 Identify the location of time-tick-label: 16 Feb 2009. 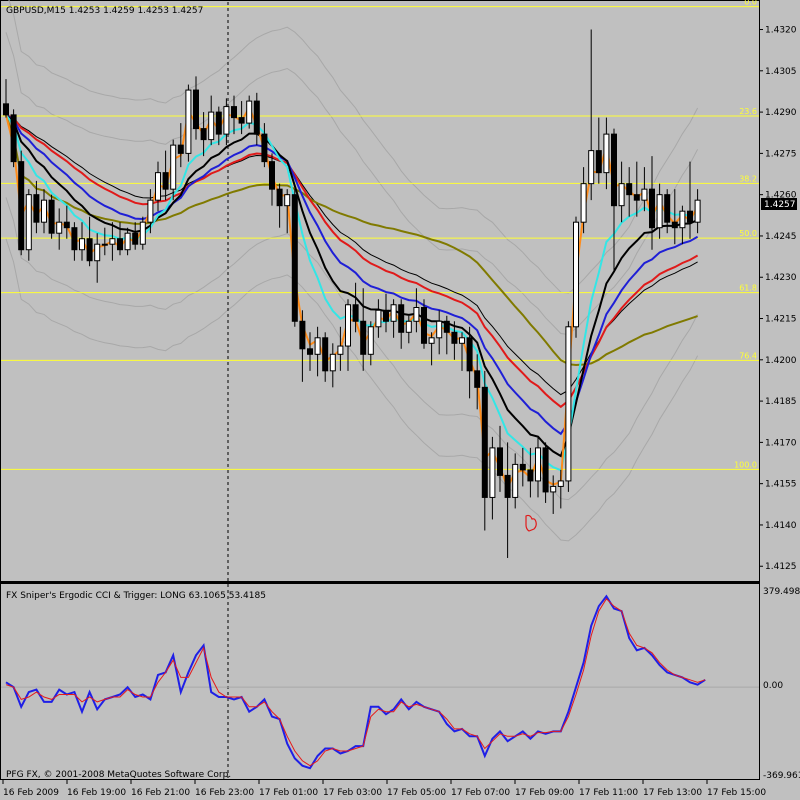
(31, 793).